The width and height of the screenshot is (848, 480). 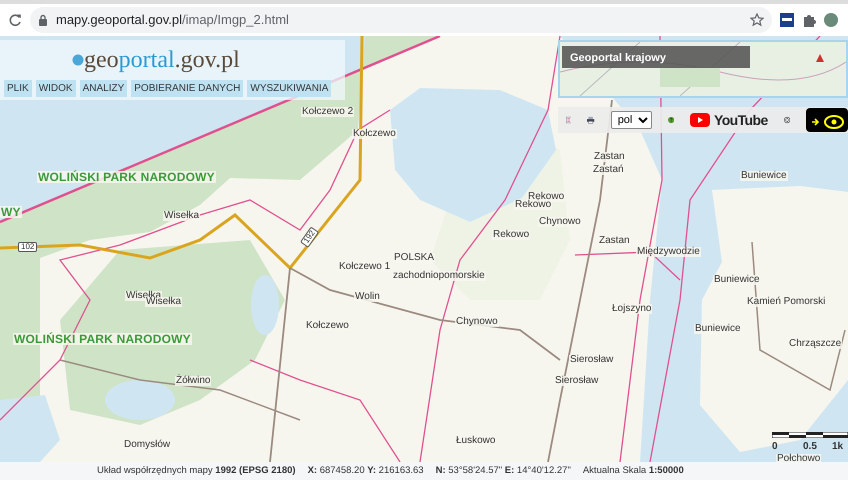 What do you see at coordinates (838, 447) in the screenshot?
I see `scale-label: 1k` at bounding box center [838, 447].